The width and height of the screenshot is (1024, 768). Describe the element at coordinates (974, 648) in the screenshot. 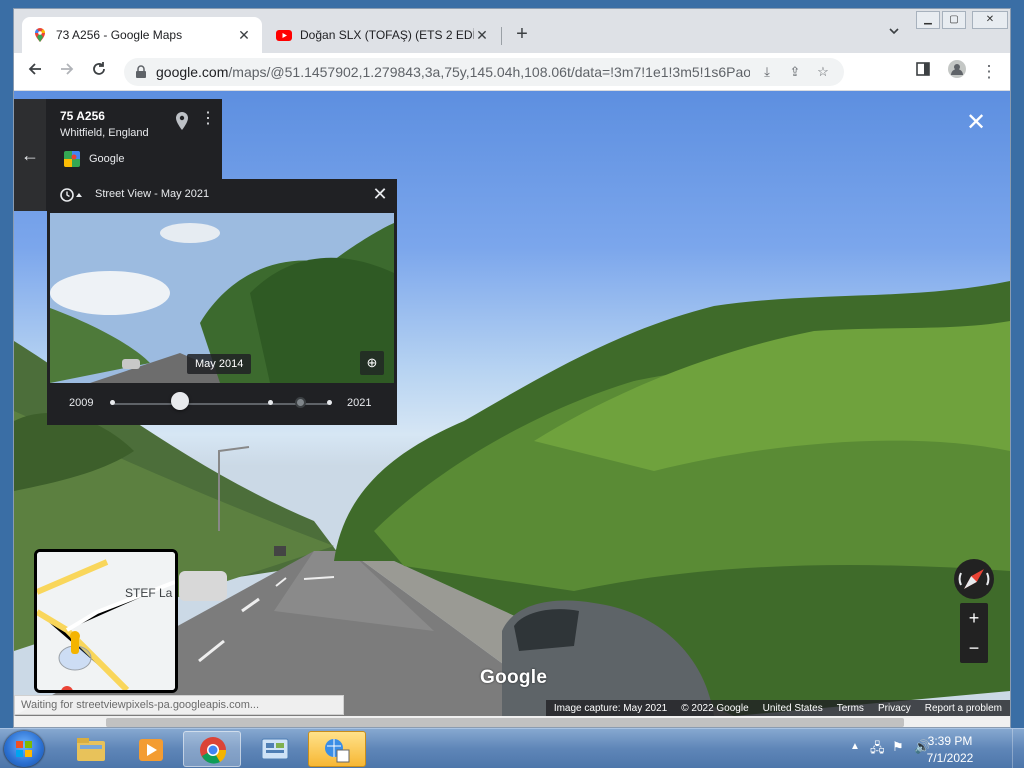

I see `zoom-out-button: −` at that location.